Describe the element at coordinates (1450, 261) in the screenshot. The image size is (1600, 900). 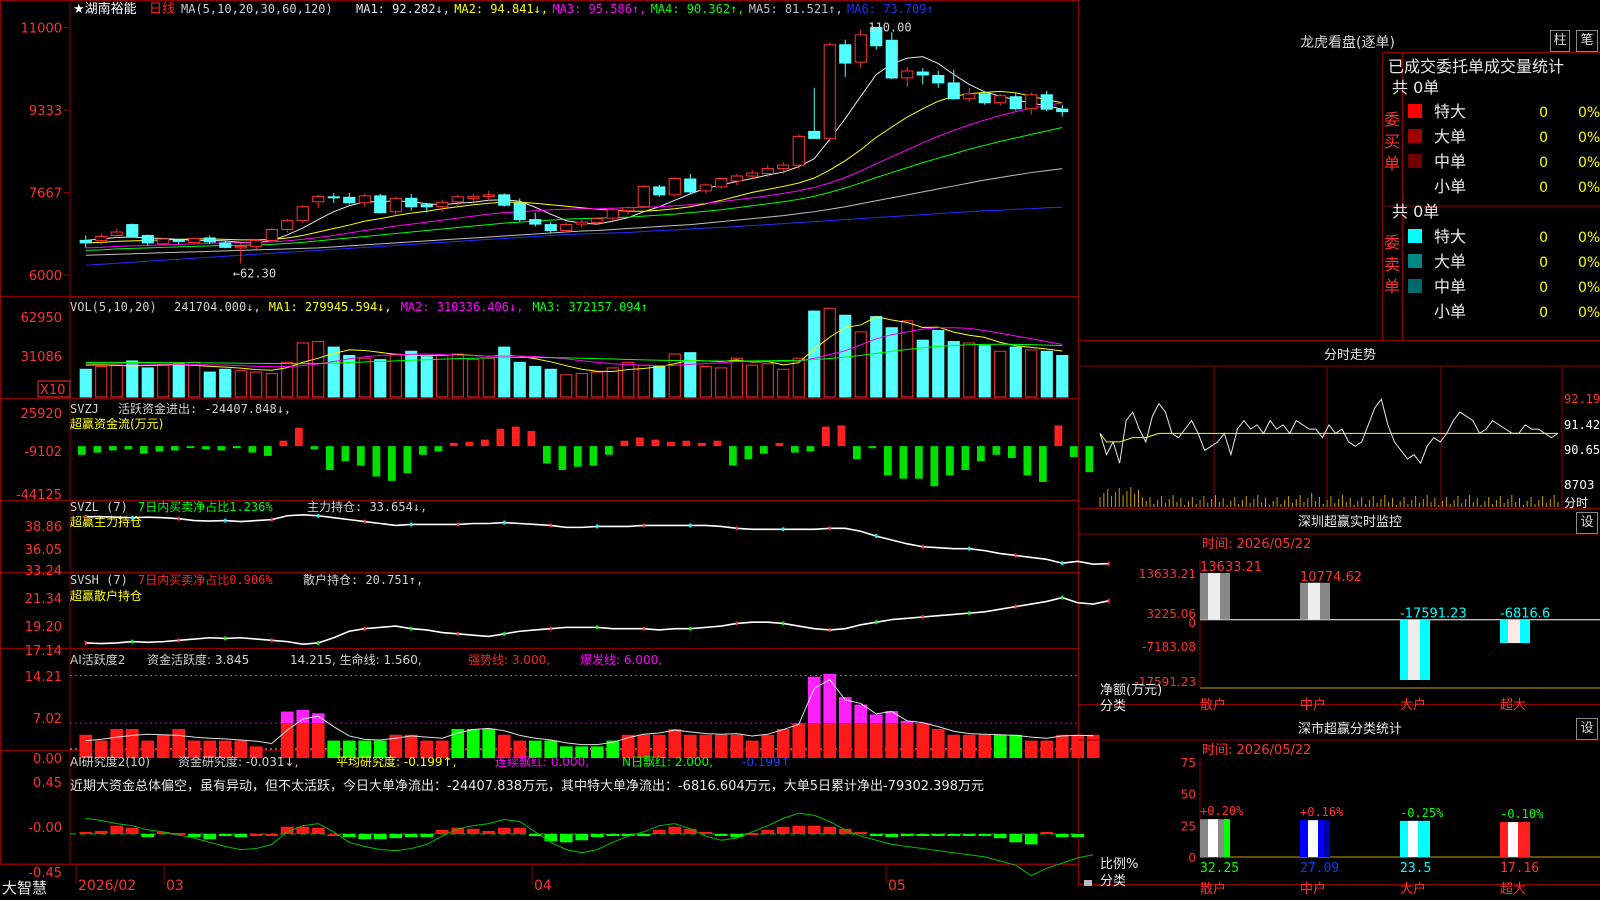
I see `sell-row-label: 大单` at that location.